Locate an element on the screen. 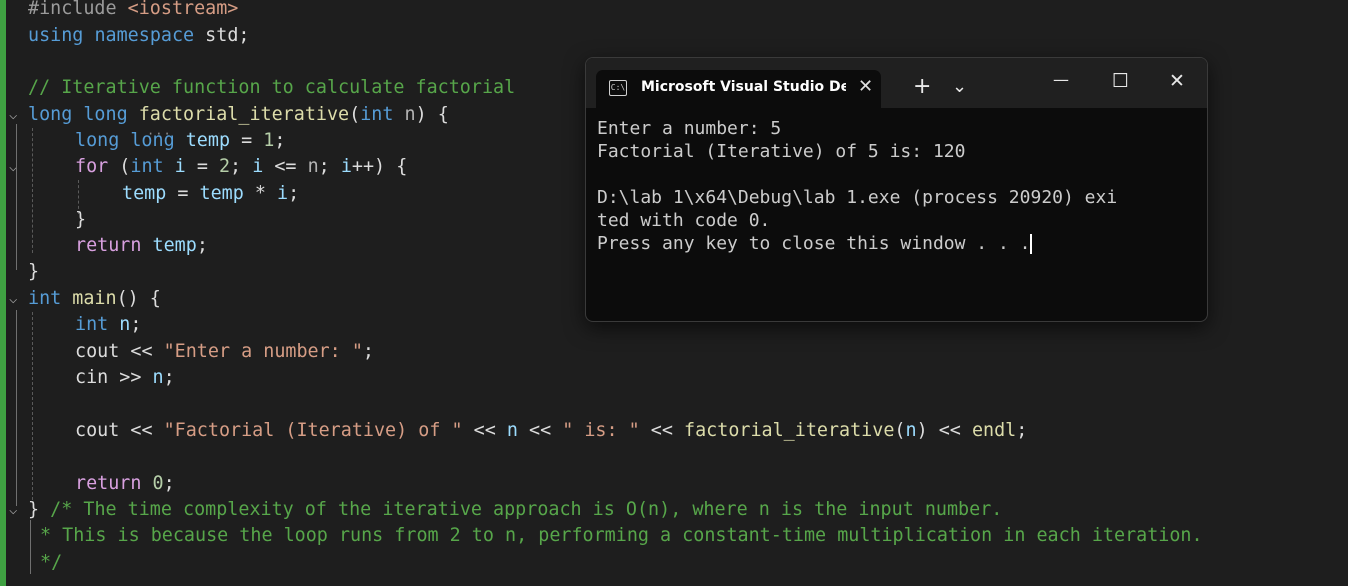 The width and height of the screenshot is (1348, 586). text-cursor is located at coordinates (1031, 244).